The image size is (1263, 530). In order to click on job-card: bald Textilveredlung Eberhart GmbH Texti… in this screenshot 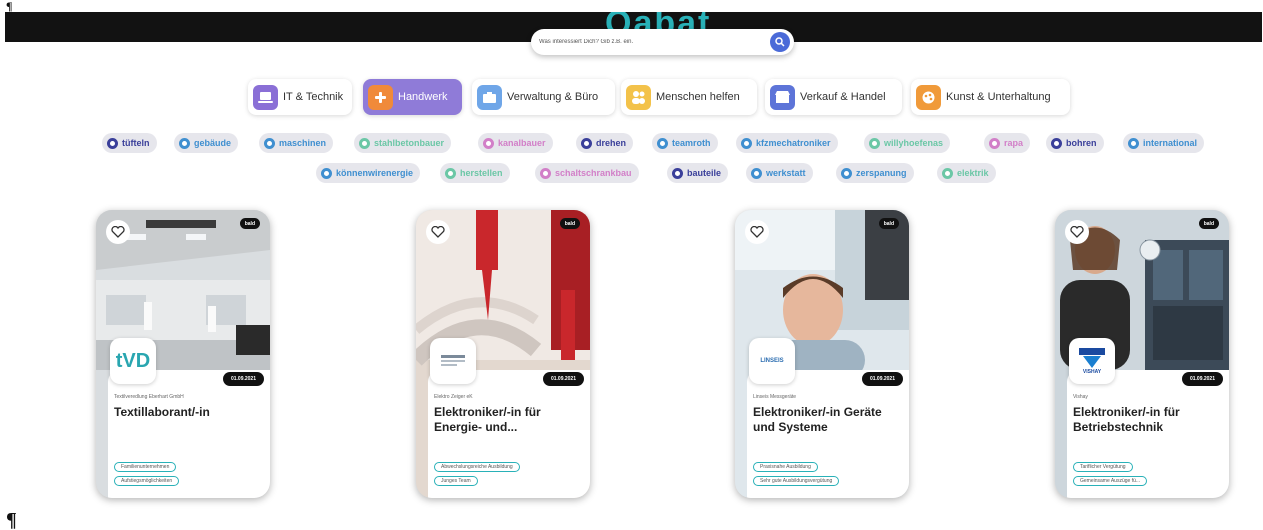, I will do `click(183, 354)`.